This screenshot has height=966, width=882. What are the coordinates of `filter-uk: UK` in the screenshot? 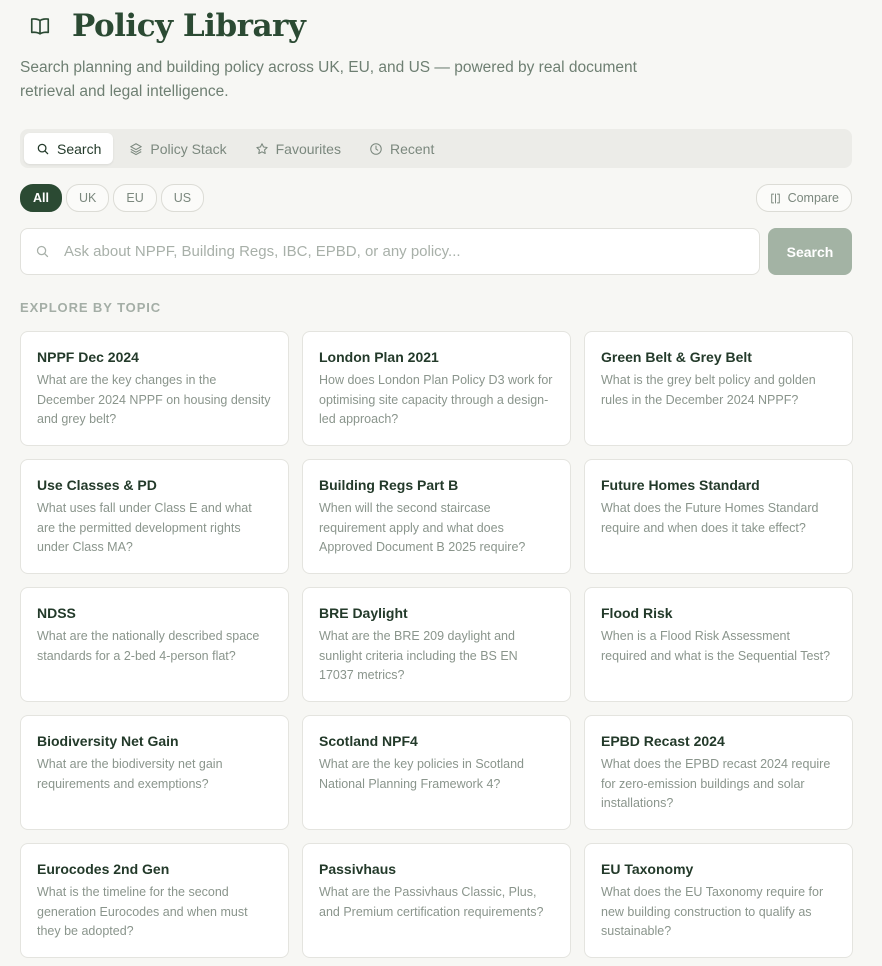 It's located at (87, 198).